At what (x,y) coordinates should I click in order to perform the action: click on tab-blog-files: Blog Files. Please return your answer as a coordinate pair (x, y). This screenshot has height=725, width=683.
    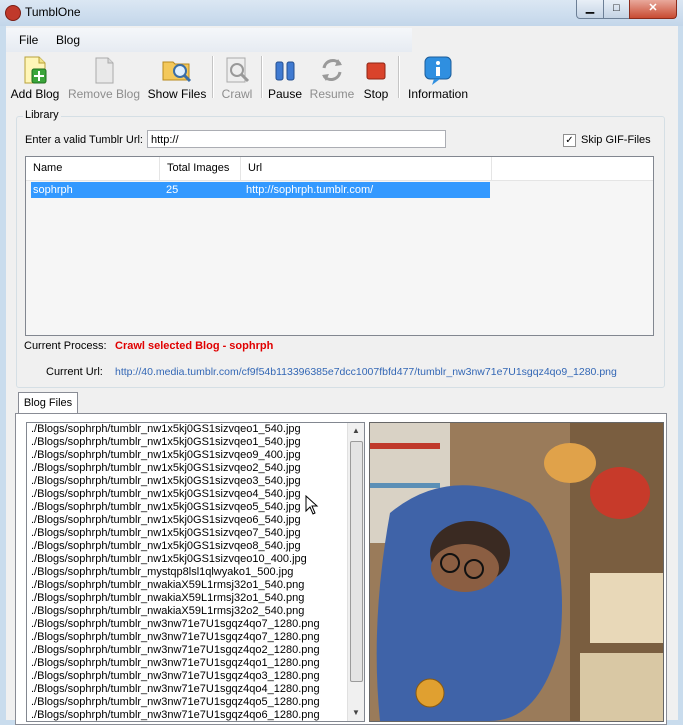
    Looking at the image, I should click on (48, 403).